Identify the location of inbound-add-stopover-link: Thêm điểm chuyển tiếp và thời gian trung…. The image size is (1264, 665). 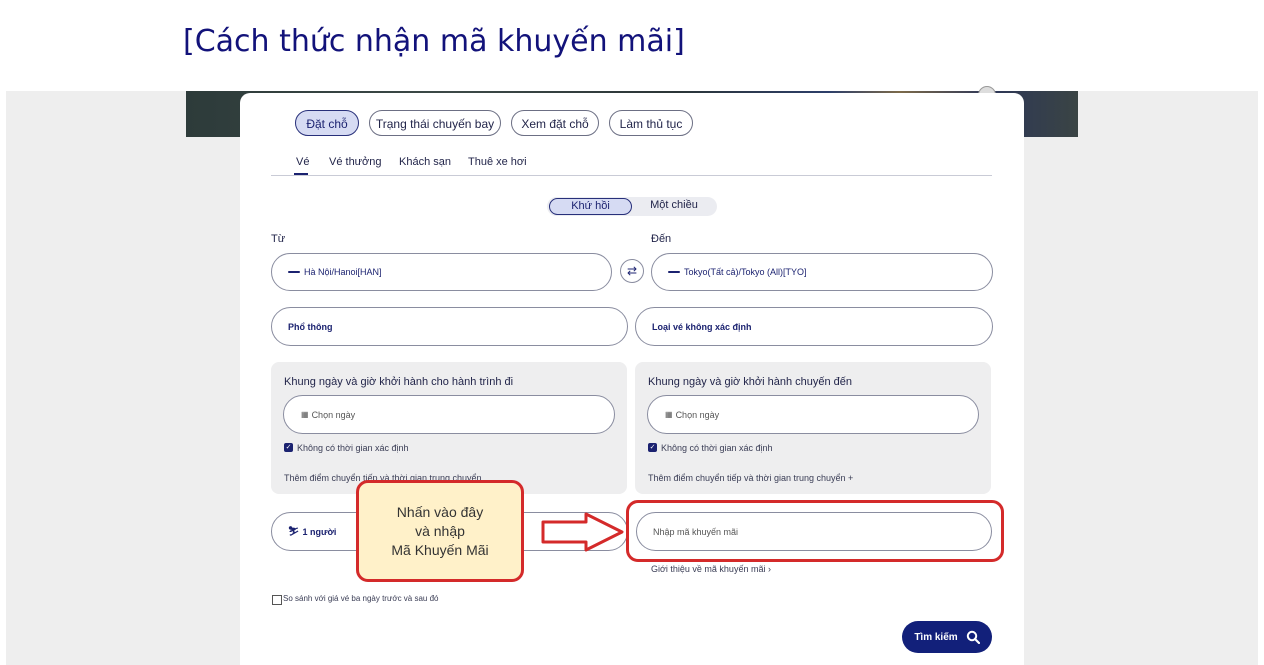
(750, 478).